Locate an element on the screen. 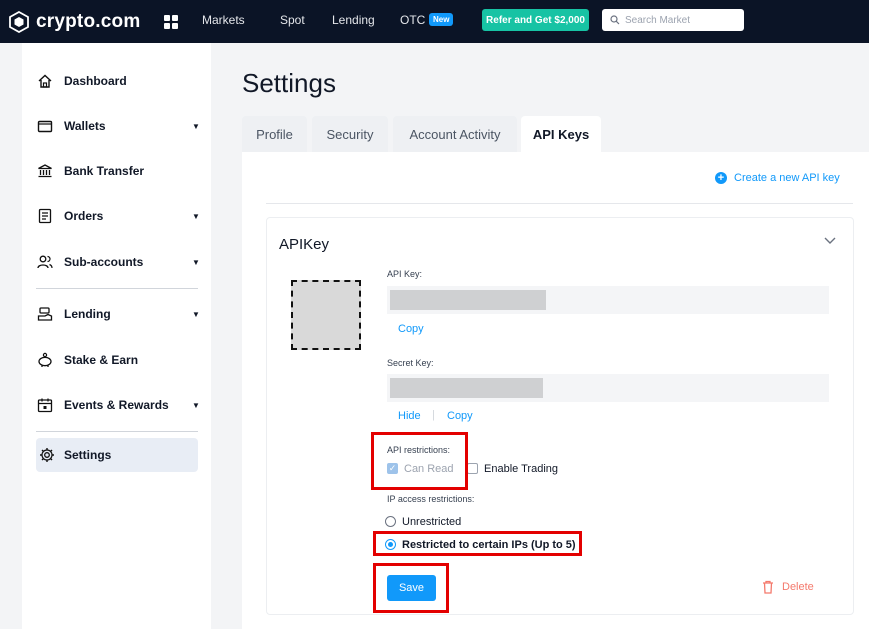 The width and height of the screenshot is (869, 629). sidebar-item-dashboard: Dashboard is located at coordinates (116, 81).